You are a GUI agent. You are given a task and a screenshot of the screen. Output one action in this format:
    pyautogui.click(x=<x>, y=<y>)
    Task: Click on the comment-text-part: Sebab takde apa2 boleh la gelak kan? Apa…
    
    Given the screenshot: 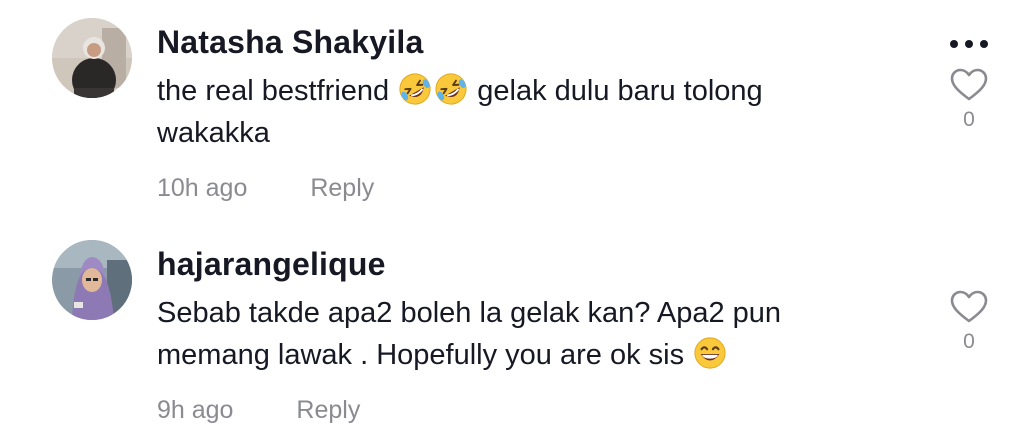 What is the action you would take?
    pyautogui.click(x=469, y=313)
    